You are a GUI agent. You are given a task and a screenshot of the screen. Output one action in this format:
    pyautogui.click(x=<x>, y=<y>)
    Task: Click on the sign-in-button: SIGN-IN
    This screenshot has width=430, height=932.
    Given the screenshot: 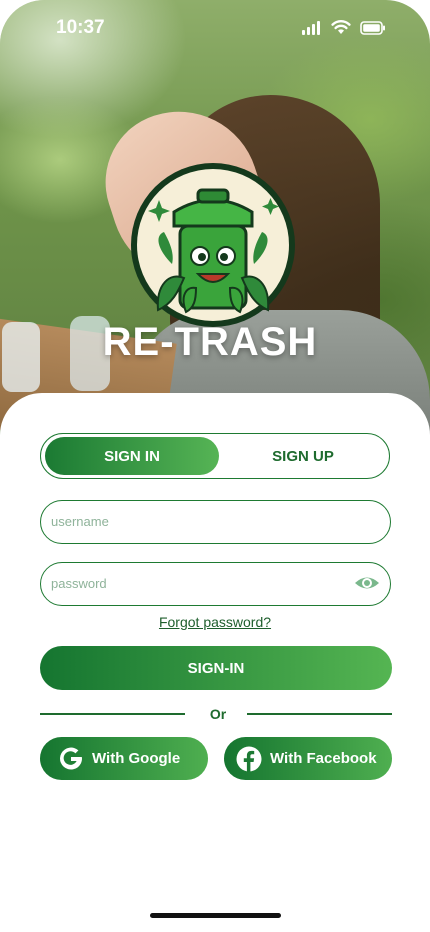 What is the action you would take?
    pyautogui.click(x=216, y=668)
    